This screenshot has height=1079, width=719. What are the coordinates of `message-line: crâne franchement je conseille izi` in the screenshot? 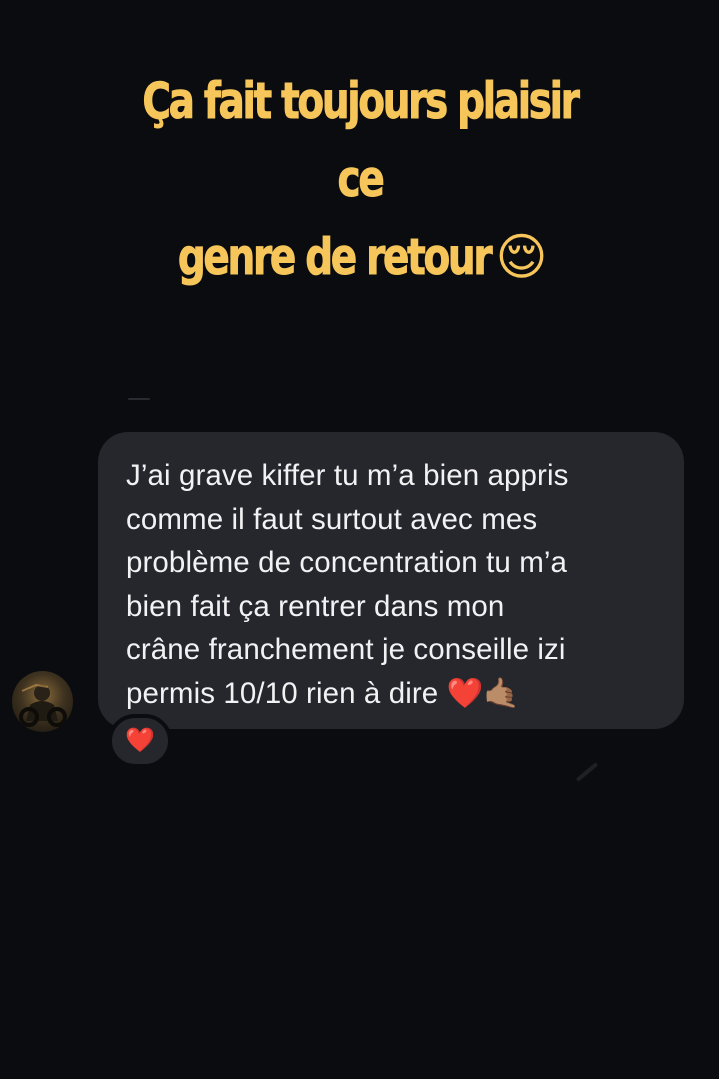 It's located at (346, 649).